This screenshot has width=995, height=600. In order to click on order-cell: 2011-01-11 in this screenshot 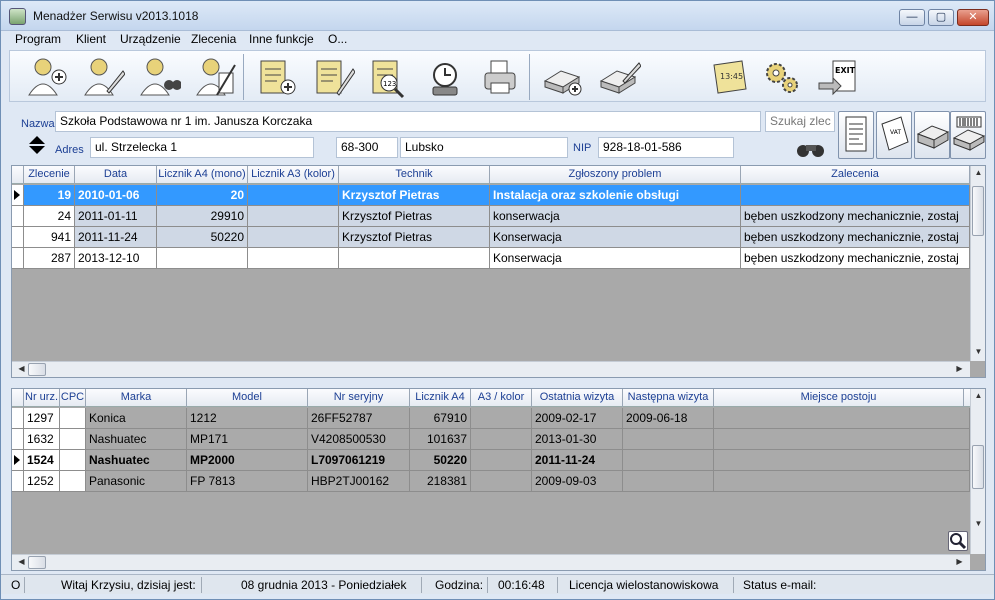, I will do `click(116, 216)`.